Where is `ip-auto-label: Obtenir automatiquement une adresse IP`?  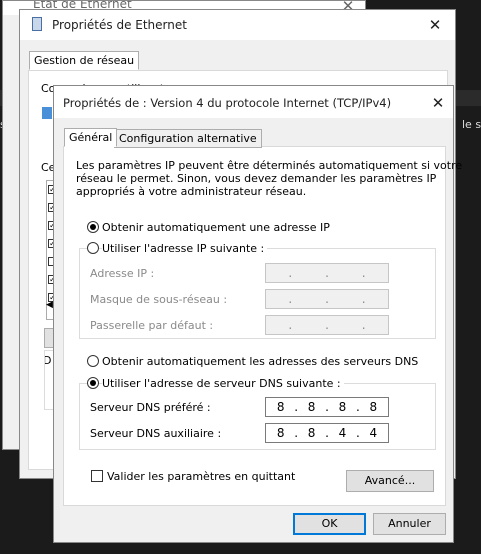
ip-auto-label: Obtenir automatiquement une adresse IP is located at coordinates (216, 227).